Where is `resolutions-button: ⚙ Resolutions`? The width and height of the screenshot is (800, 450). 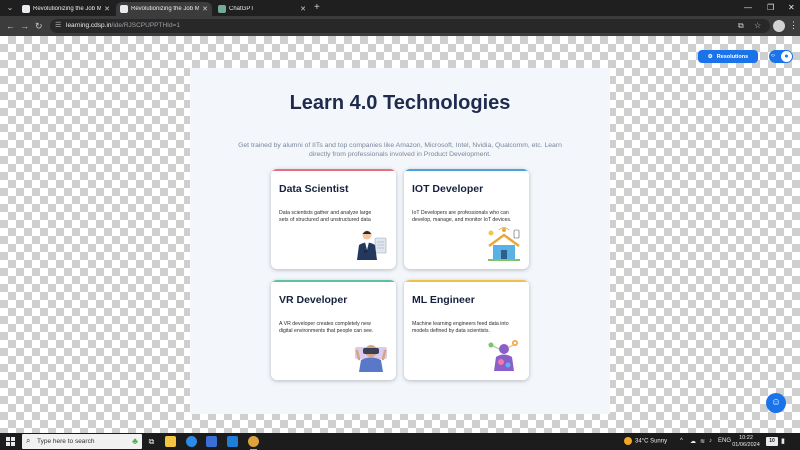 resolutions-button: ⚙ Resolutions is located at coordinates (728, 56).